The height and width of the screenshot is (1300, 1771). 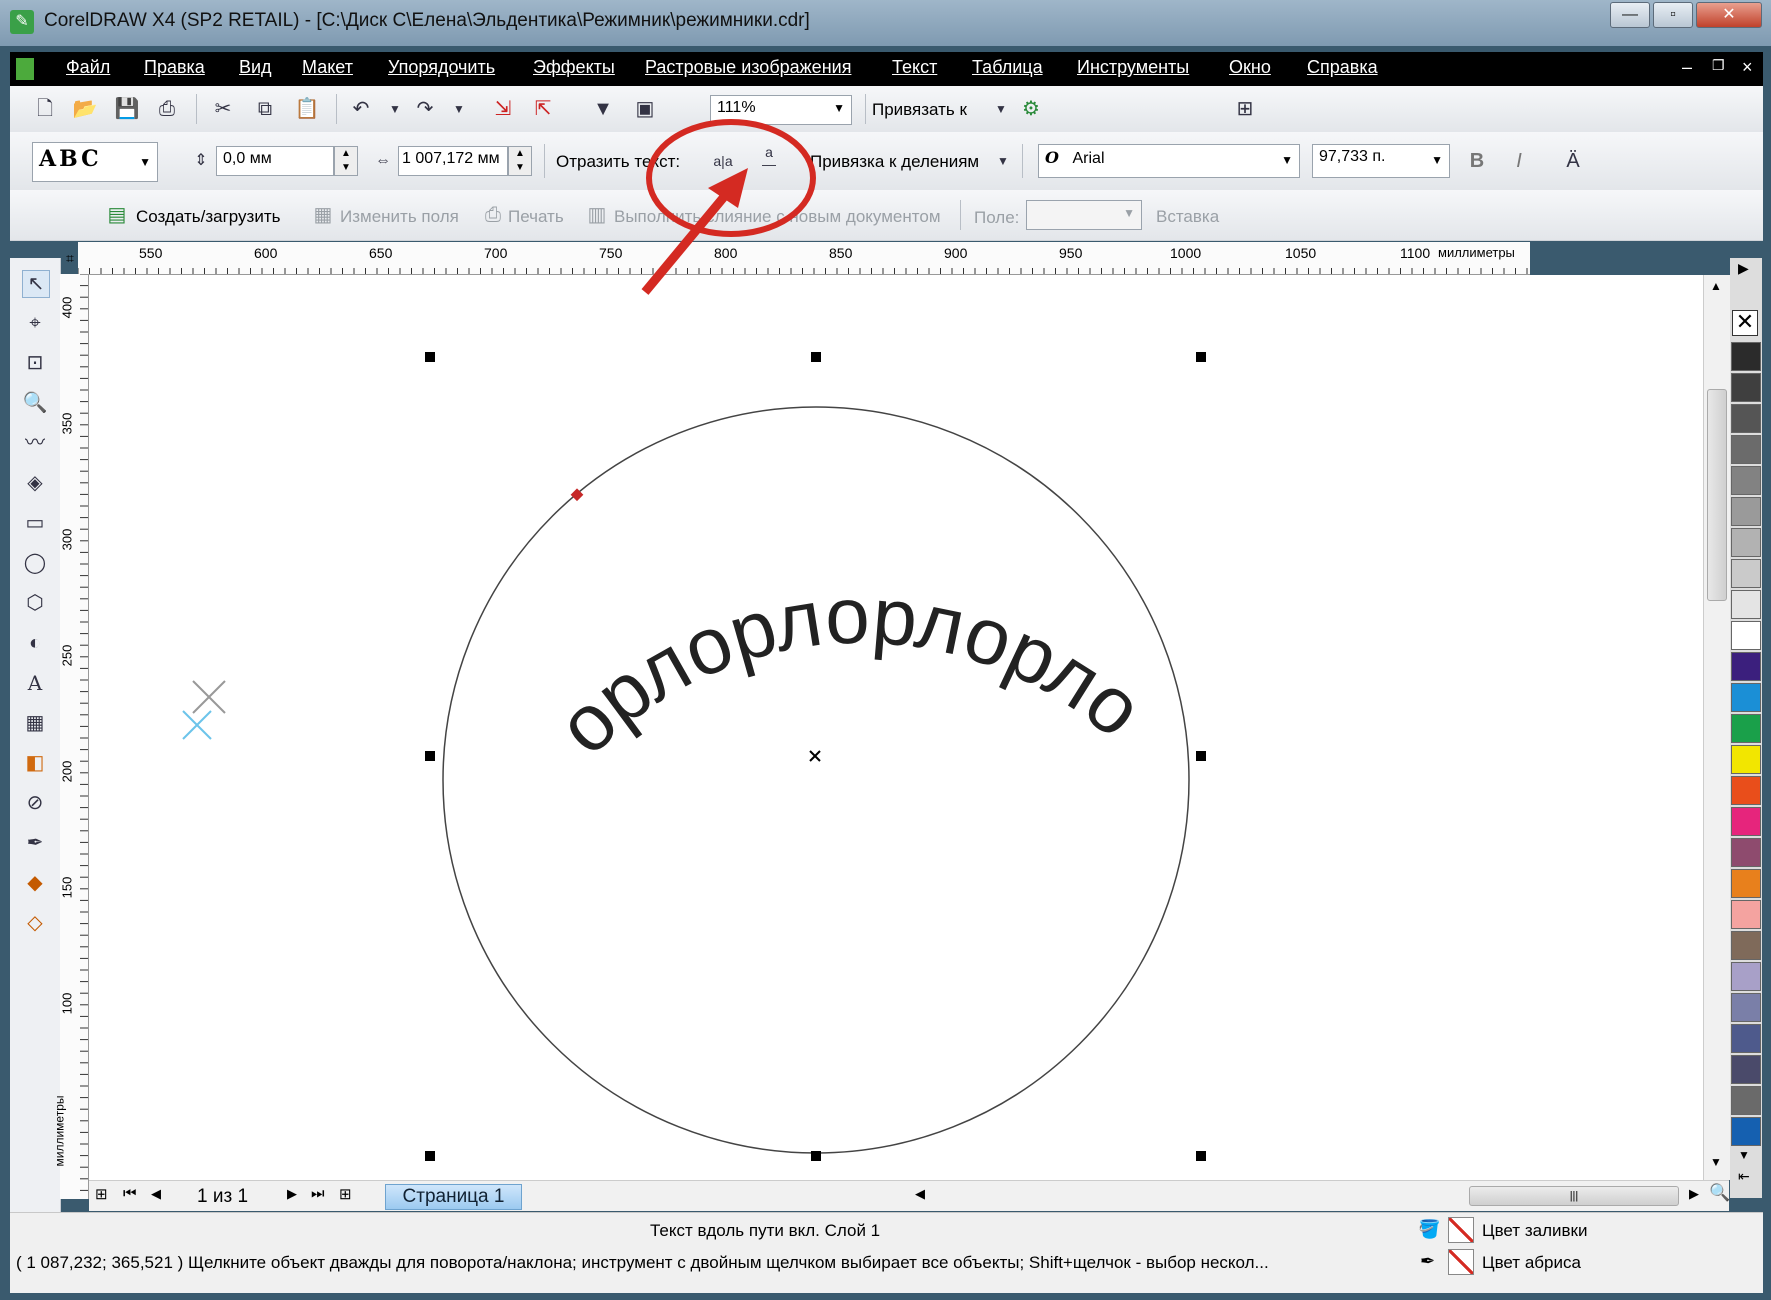 I want to click on interactive-fill-tool-icon: ◇, so click(x=35, y=923).